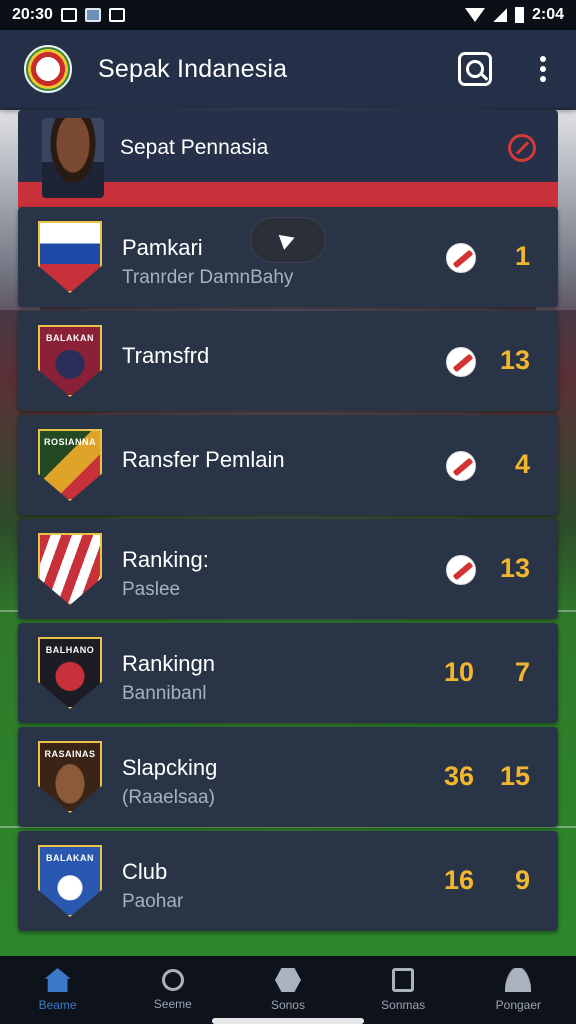  I want to click on list-item-value: 9, so click(522, 880).